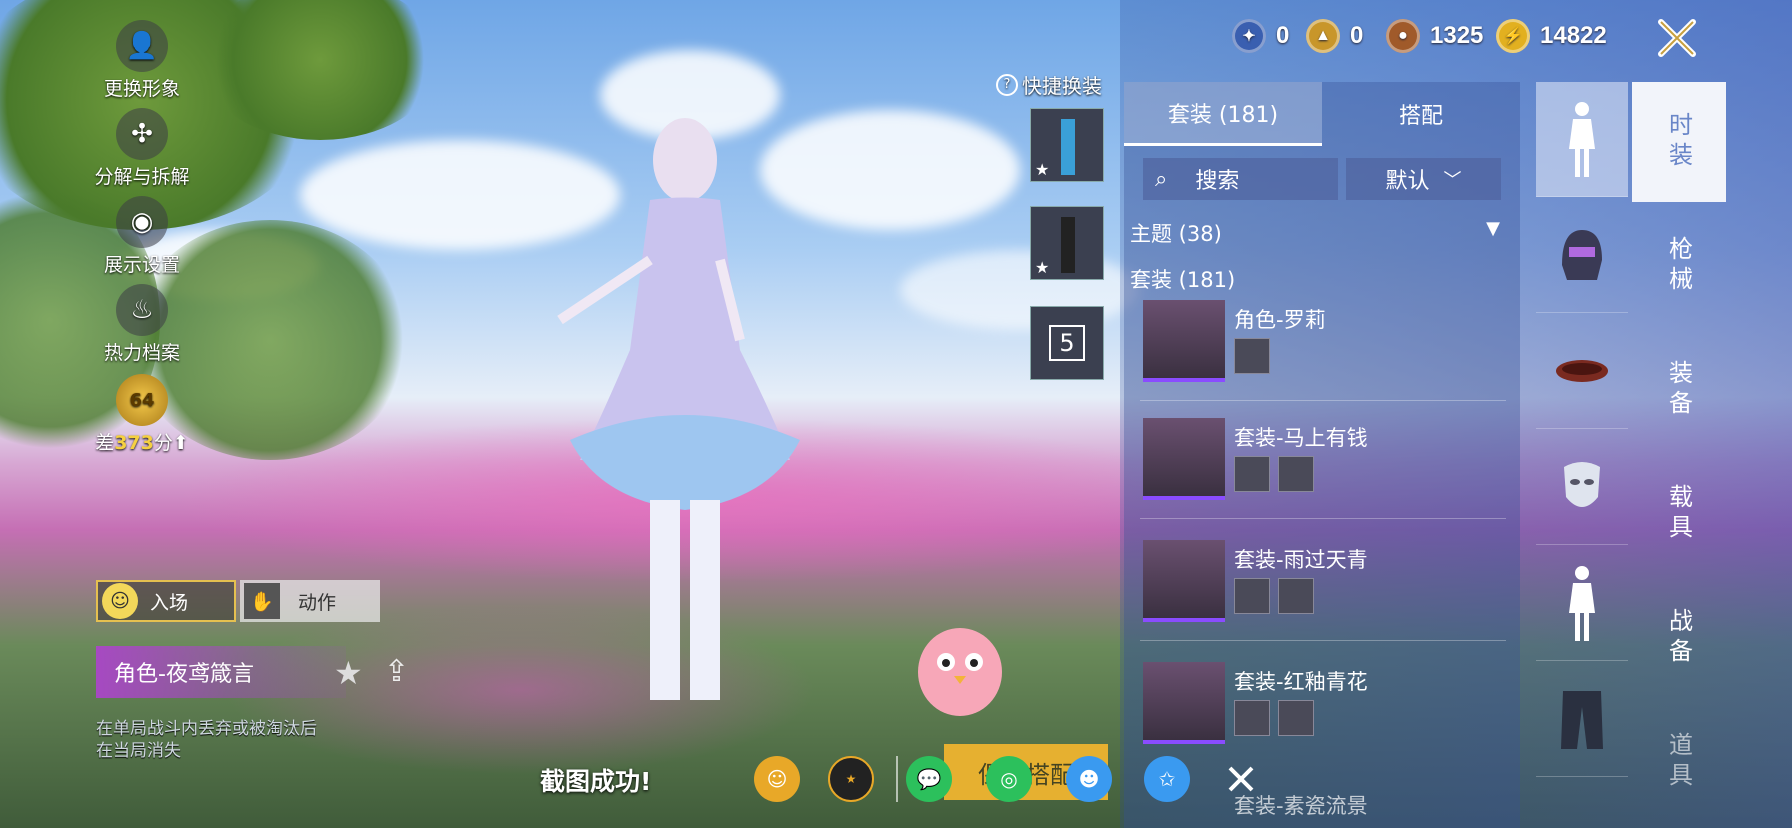 The height and width of the screenshot is (828, 1792). I want to click on tab-equipment: 装备, so click(1679, 390).